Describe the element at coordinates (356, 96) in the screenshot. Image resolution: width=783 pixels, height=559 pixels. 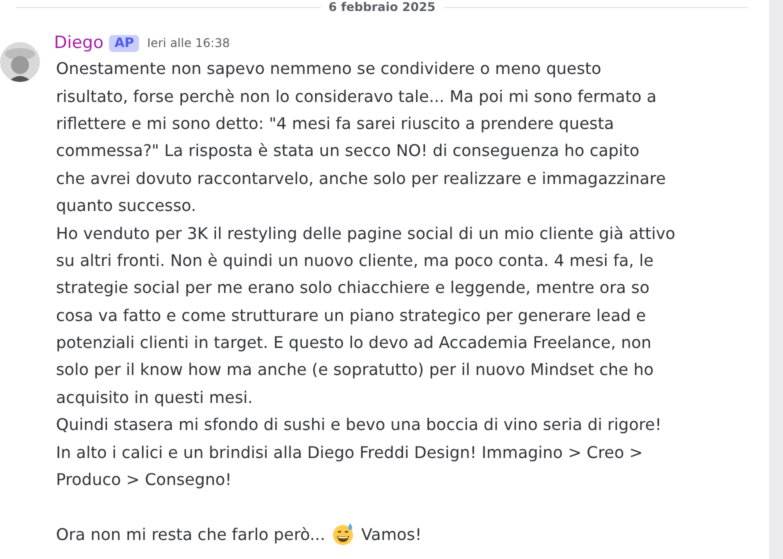
I see `message-text: risultato, forse perchè non lo consideravo tale... Ma poi mi sono fermato a` at that location.